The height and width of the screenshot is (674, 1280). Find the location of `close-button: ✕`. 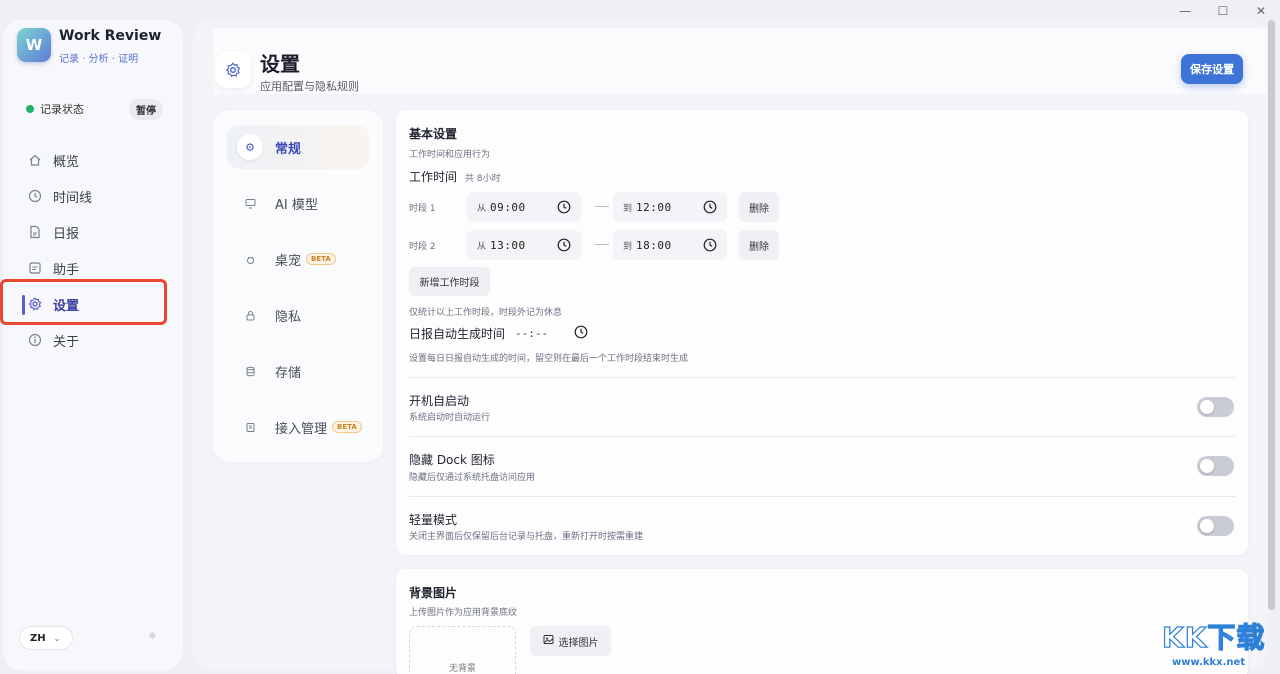

close-button: ✕ is located at coordinates (1261, 11).